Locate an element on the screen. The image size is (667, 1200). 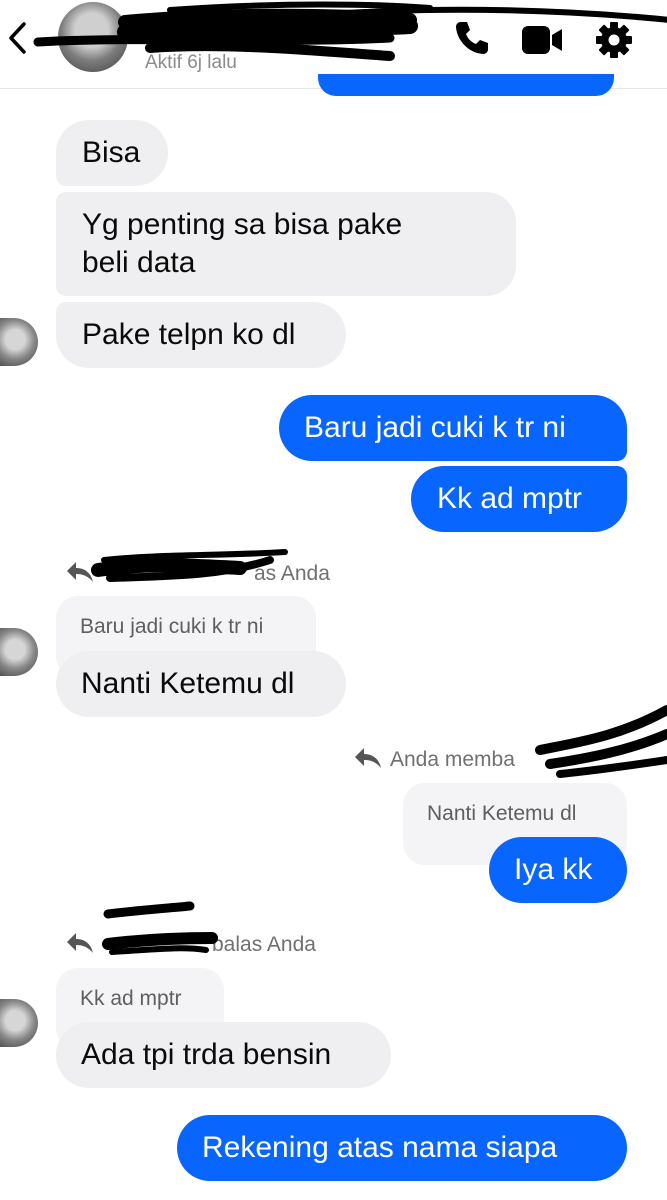
received-message: Yg penting sa bisa pake beli data is located at coordinates (286, 244).